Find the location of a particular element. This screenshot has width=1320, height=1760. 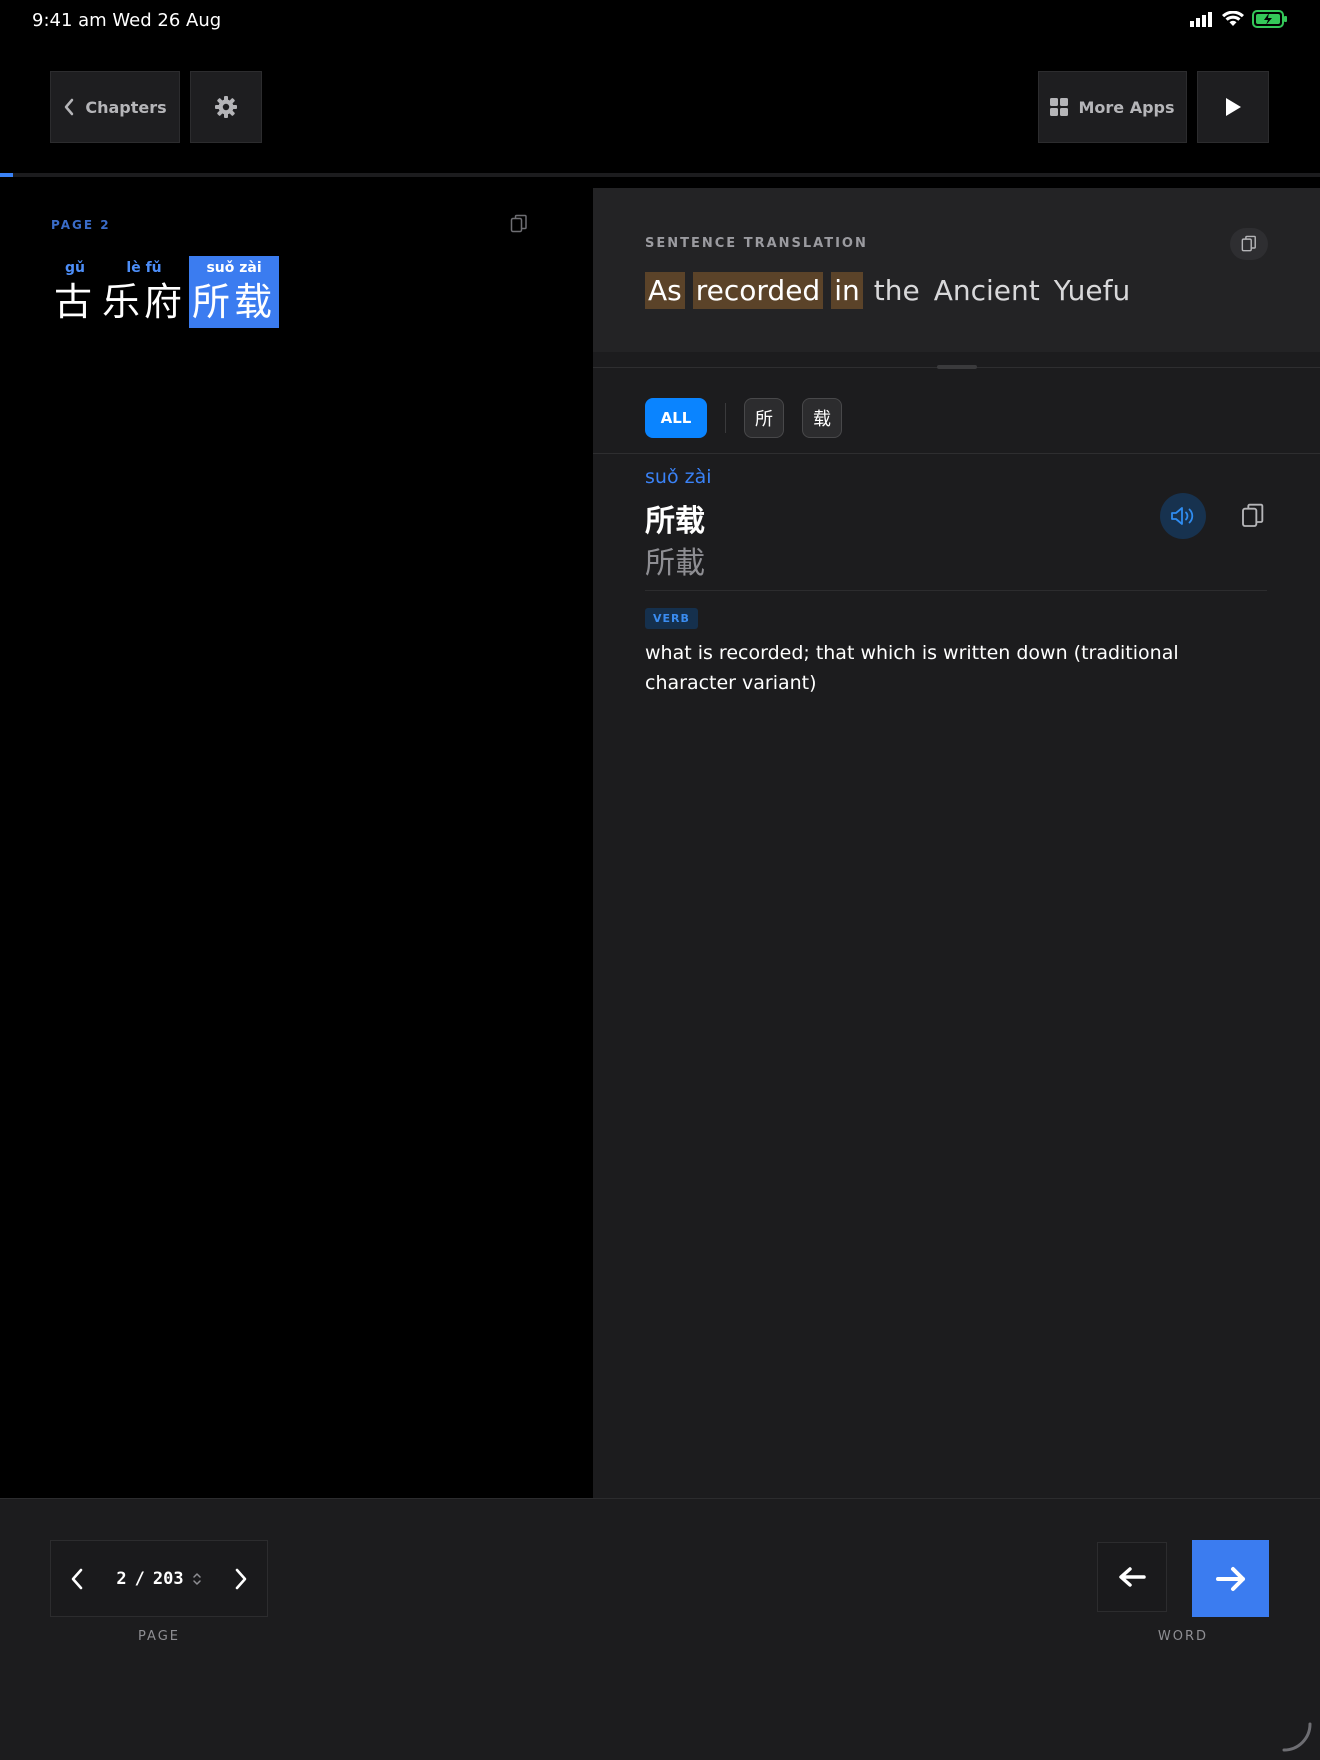

more-apps-button: More Apps is located at coordinates (1112, 107).